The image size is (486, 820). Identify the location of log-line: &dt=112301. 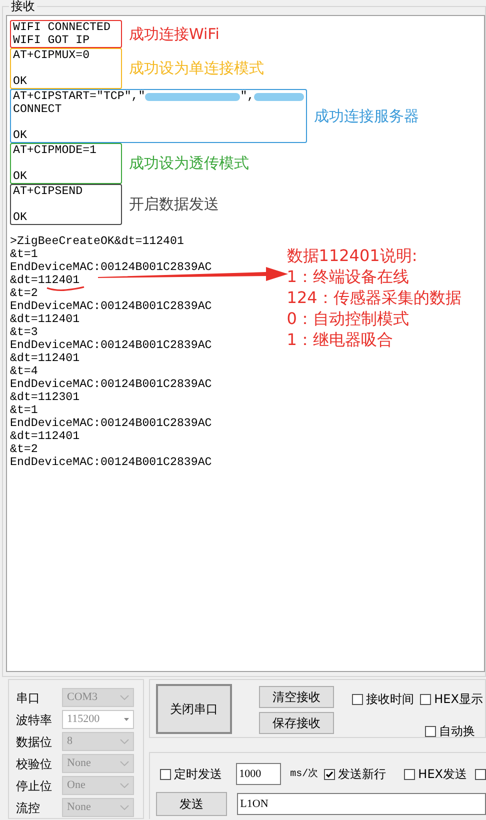
(45, 397).